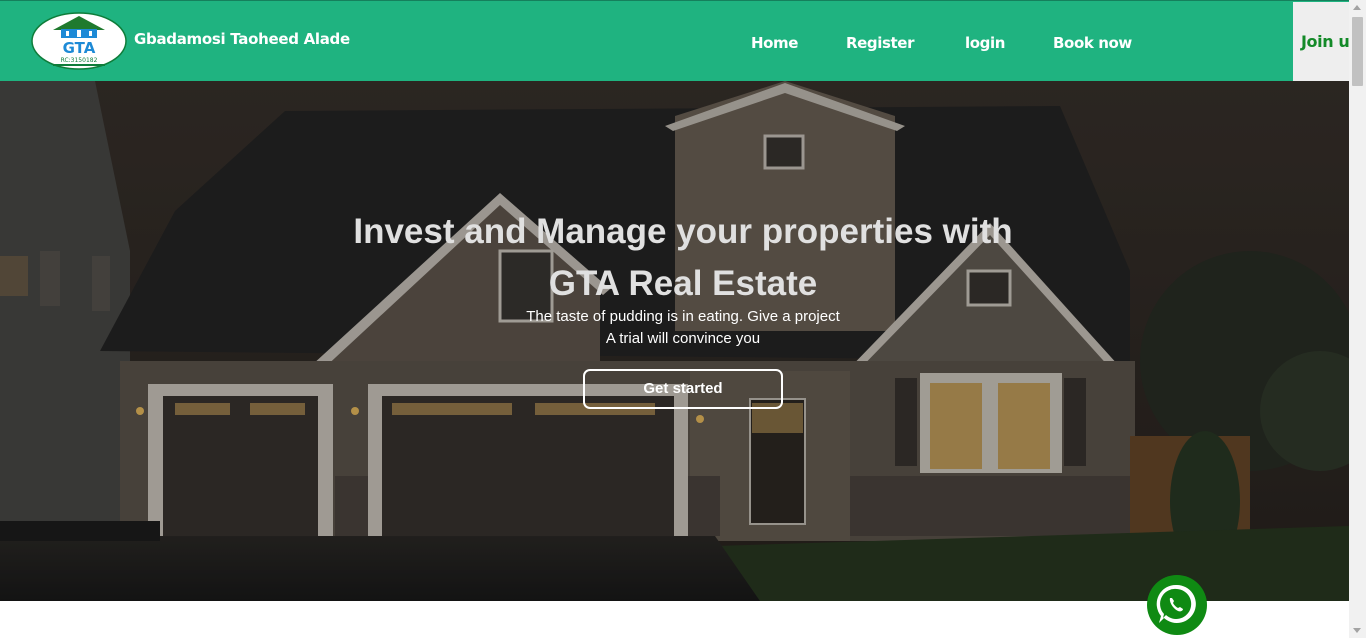 The width and height of the screenshot is (1366, 638). Describe the element at coordinates (1357, 7) in the screenshot. I see `scroll-up-arrow-icon` at that location.